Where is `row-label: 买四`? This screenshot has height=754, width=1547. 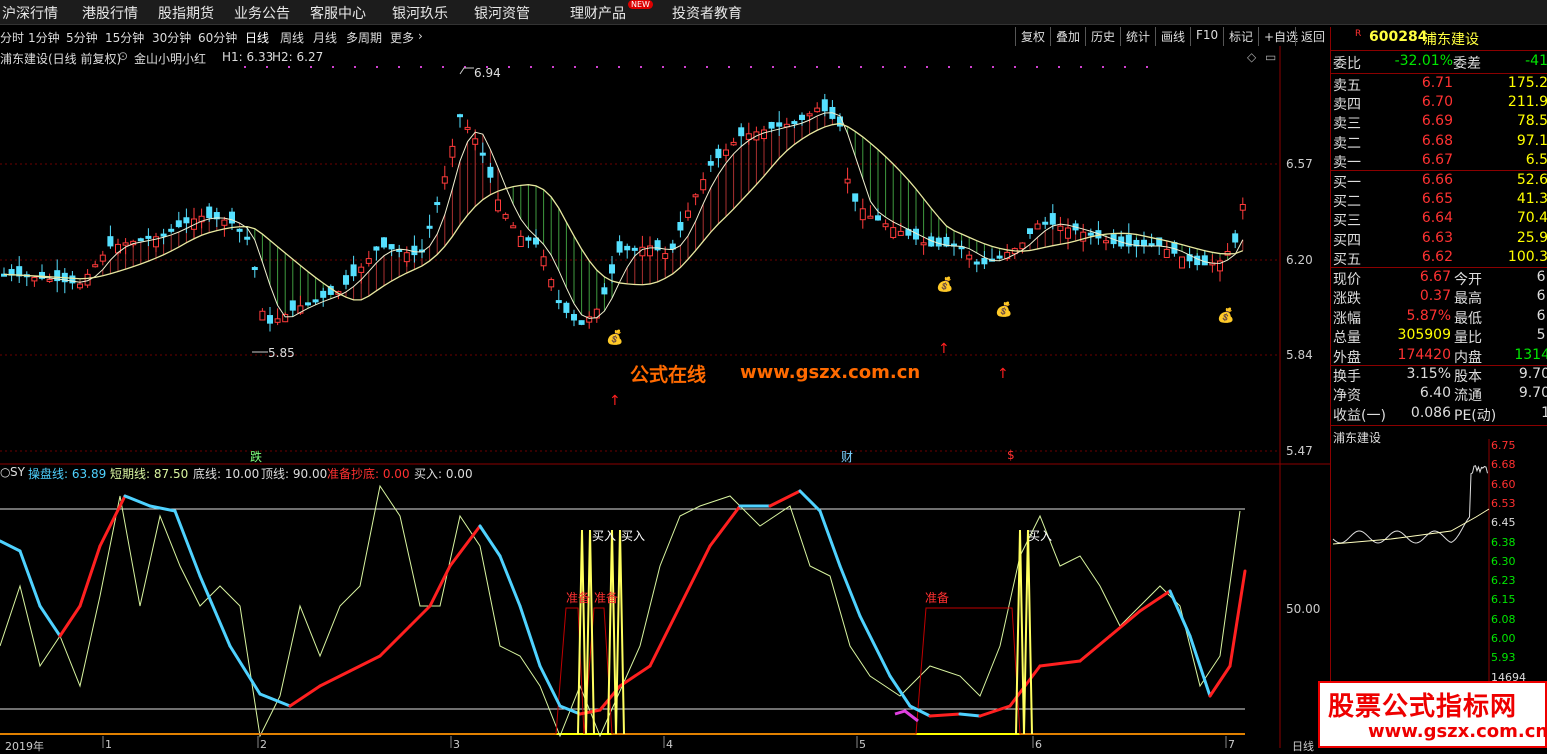 row-label: 买四 is located at coordinates (1347, 240).